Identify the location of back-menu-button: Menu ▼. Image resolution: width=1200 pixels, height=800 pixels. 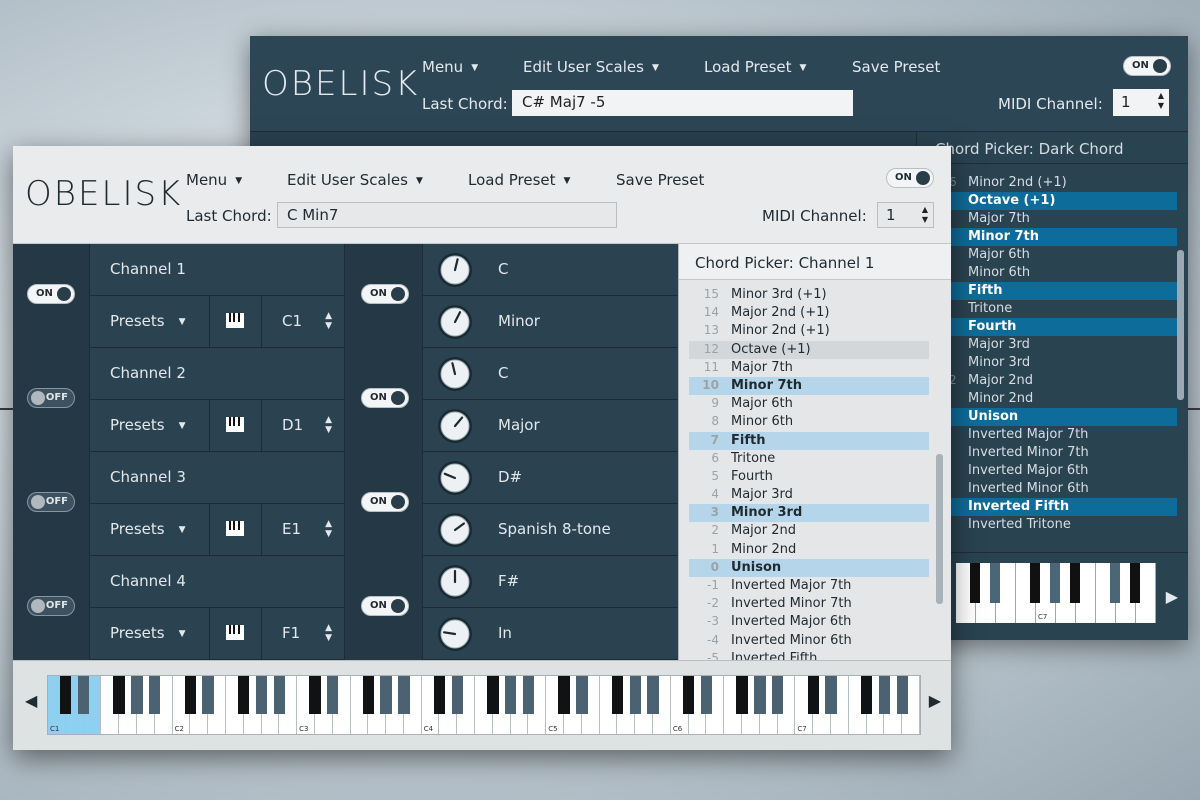
(450, 67).